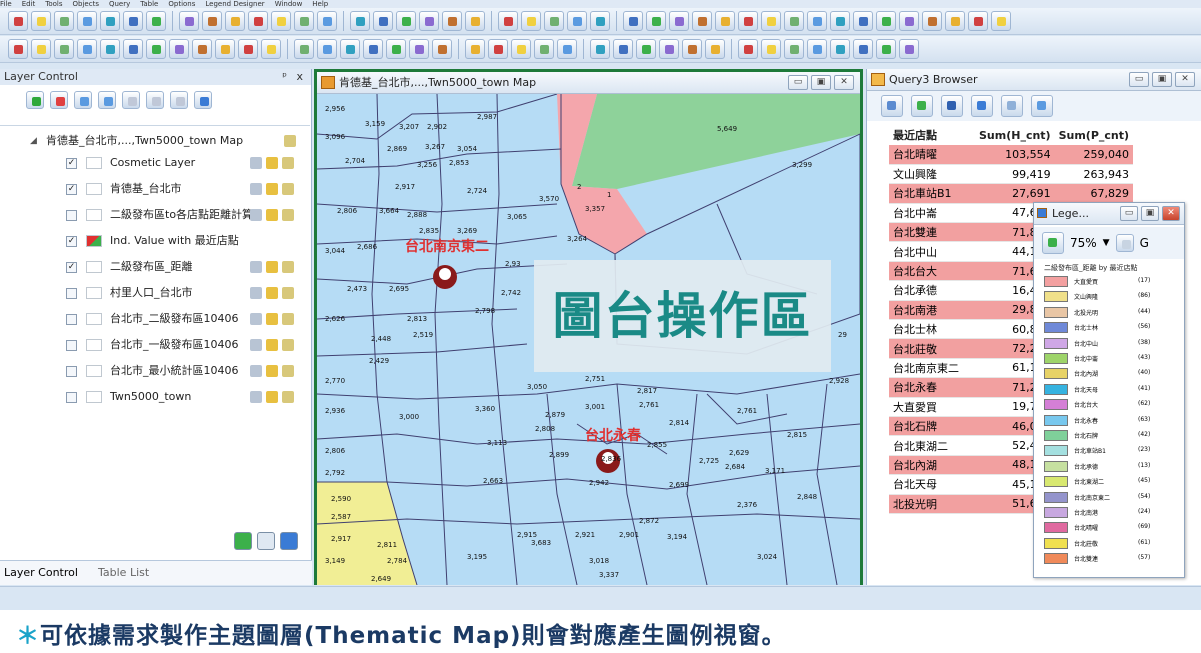 The width and height of the screenshot is (1201, 653). What do you see at coordinates (155, 163) in the screenshot?
I see `layer-row-cosmetic: ✓ Cosmetic Layer` at bounding box center [155, 163].